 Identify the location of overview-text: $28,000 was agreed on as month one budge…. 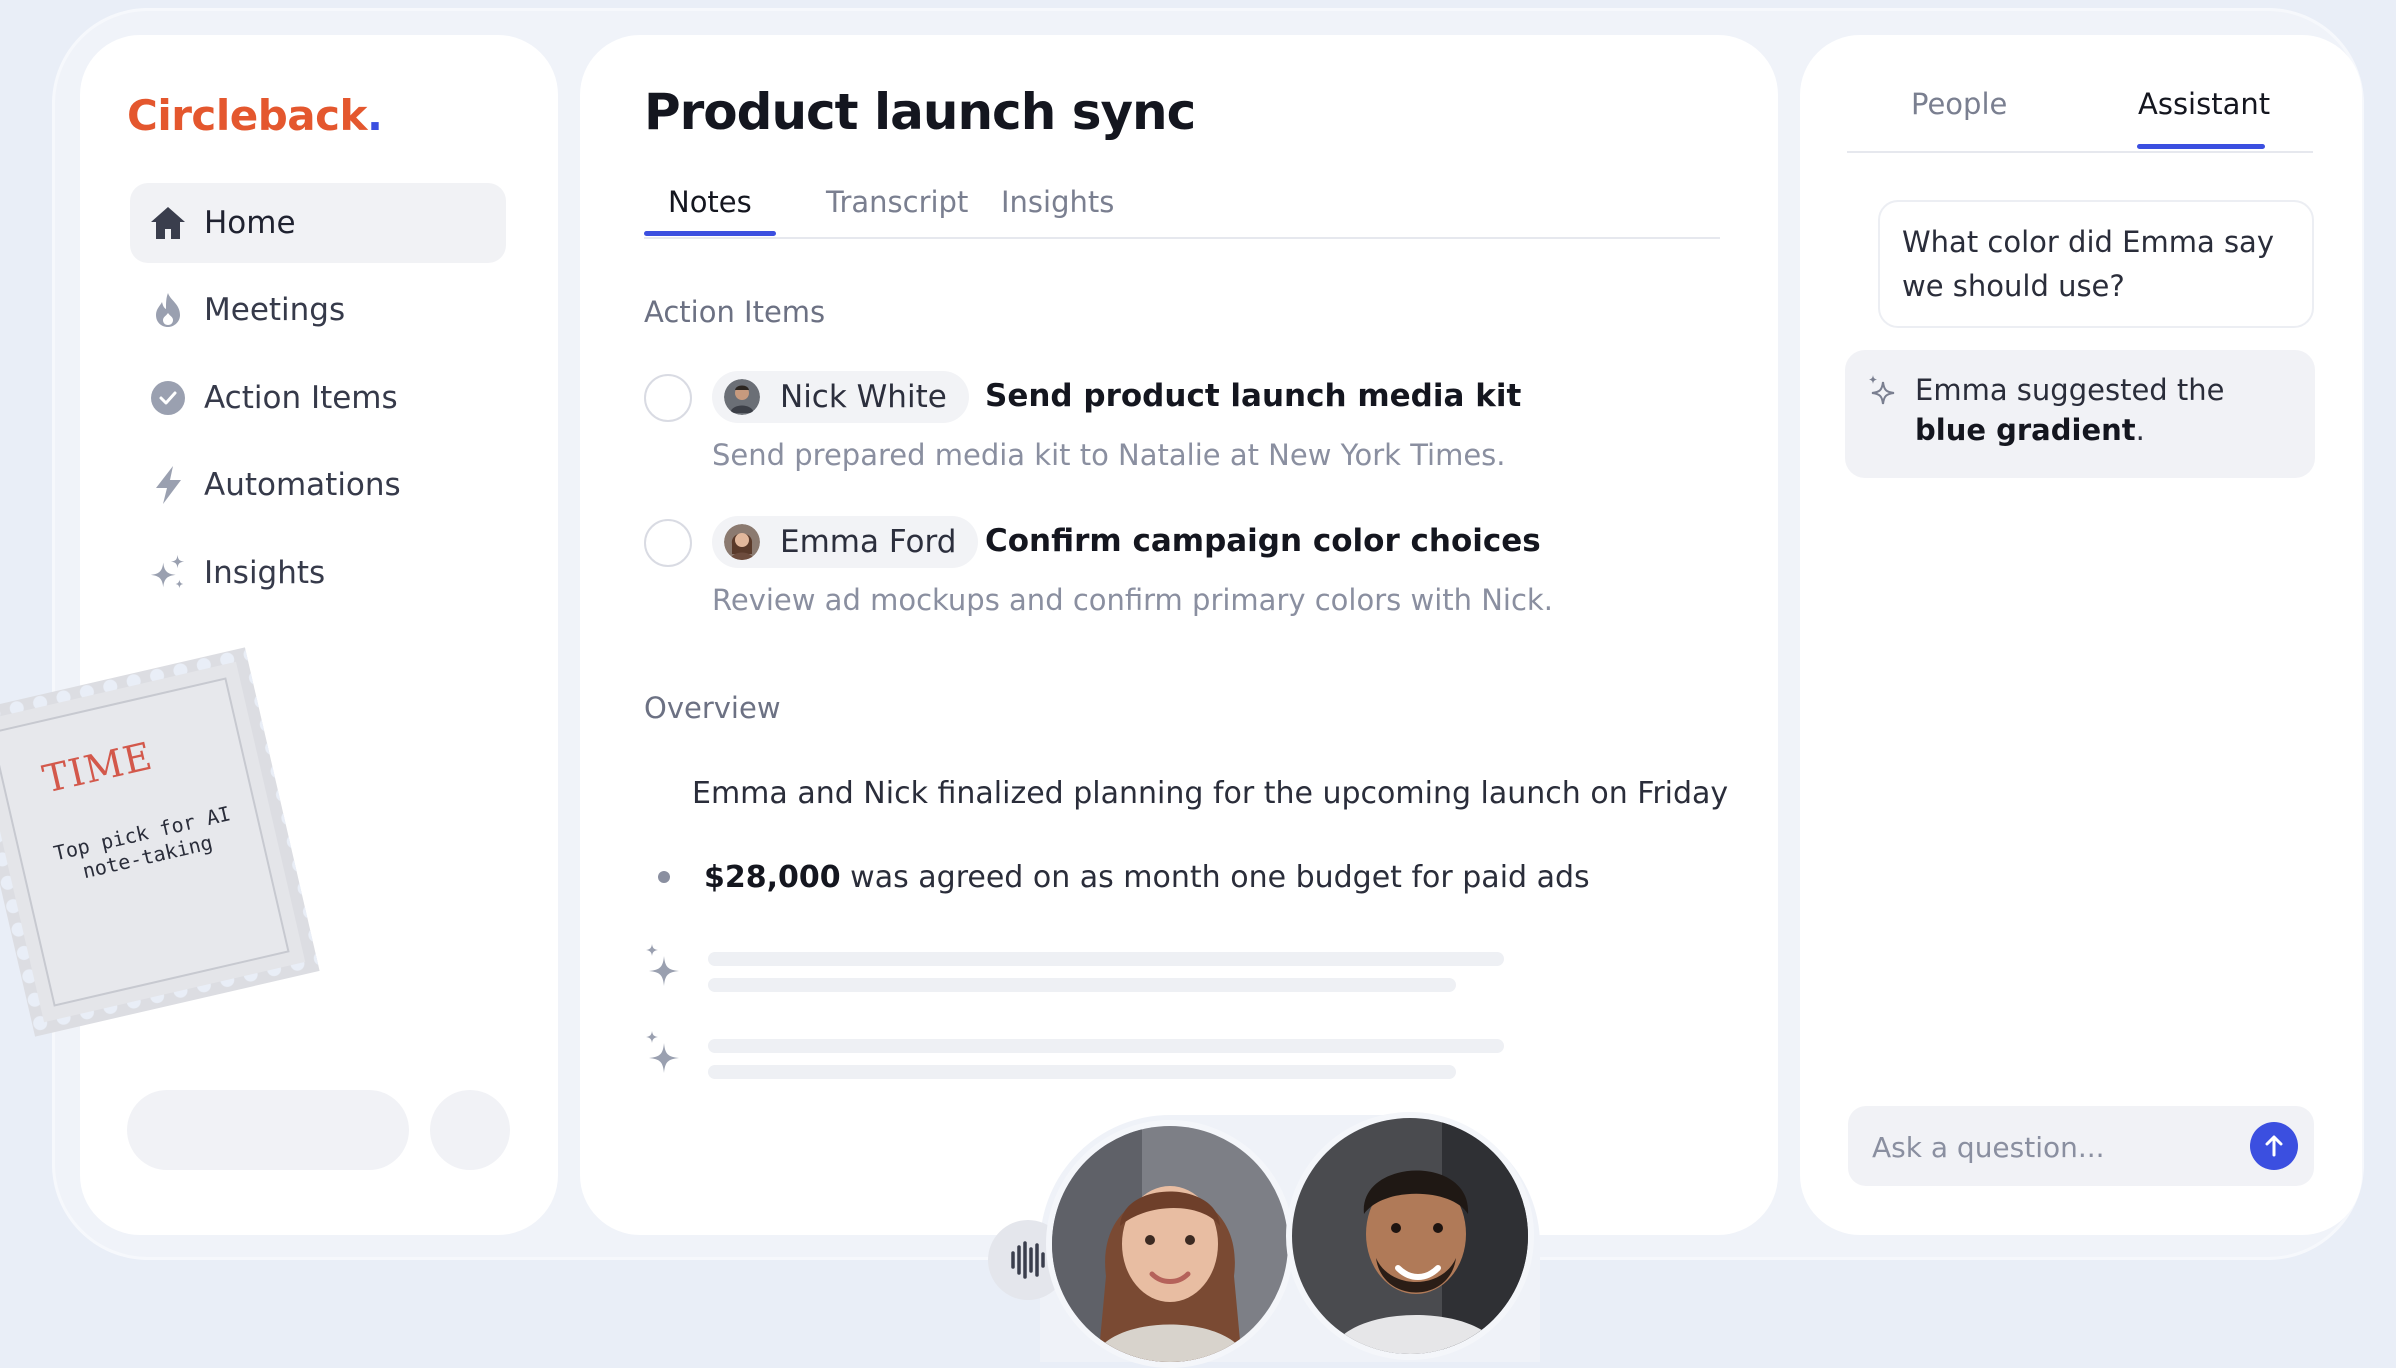
(1147, 877).